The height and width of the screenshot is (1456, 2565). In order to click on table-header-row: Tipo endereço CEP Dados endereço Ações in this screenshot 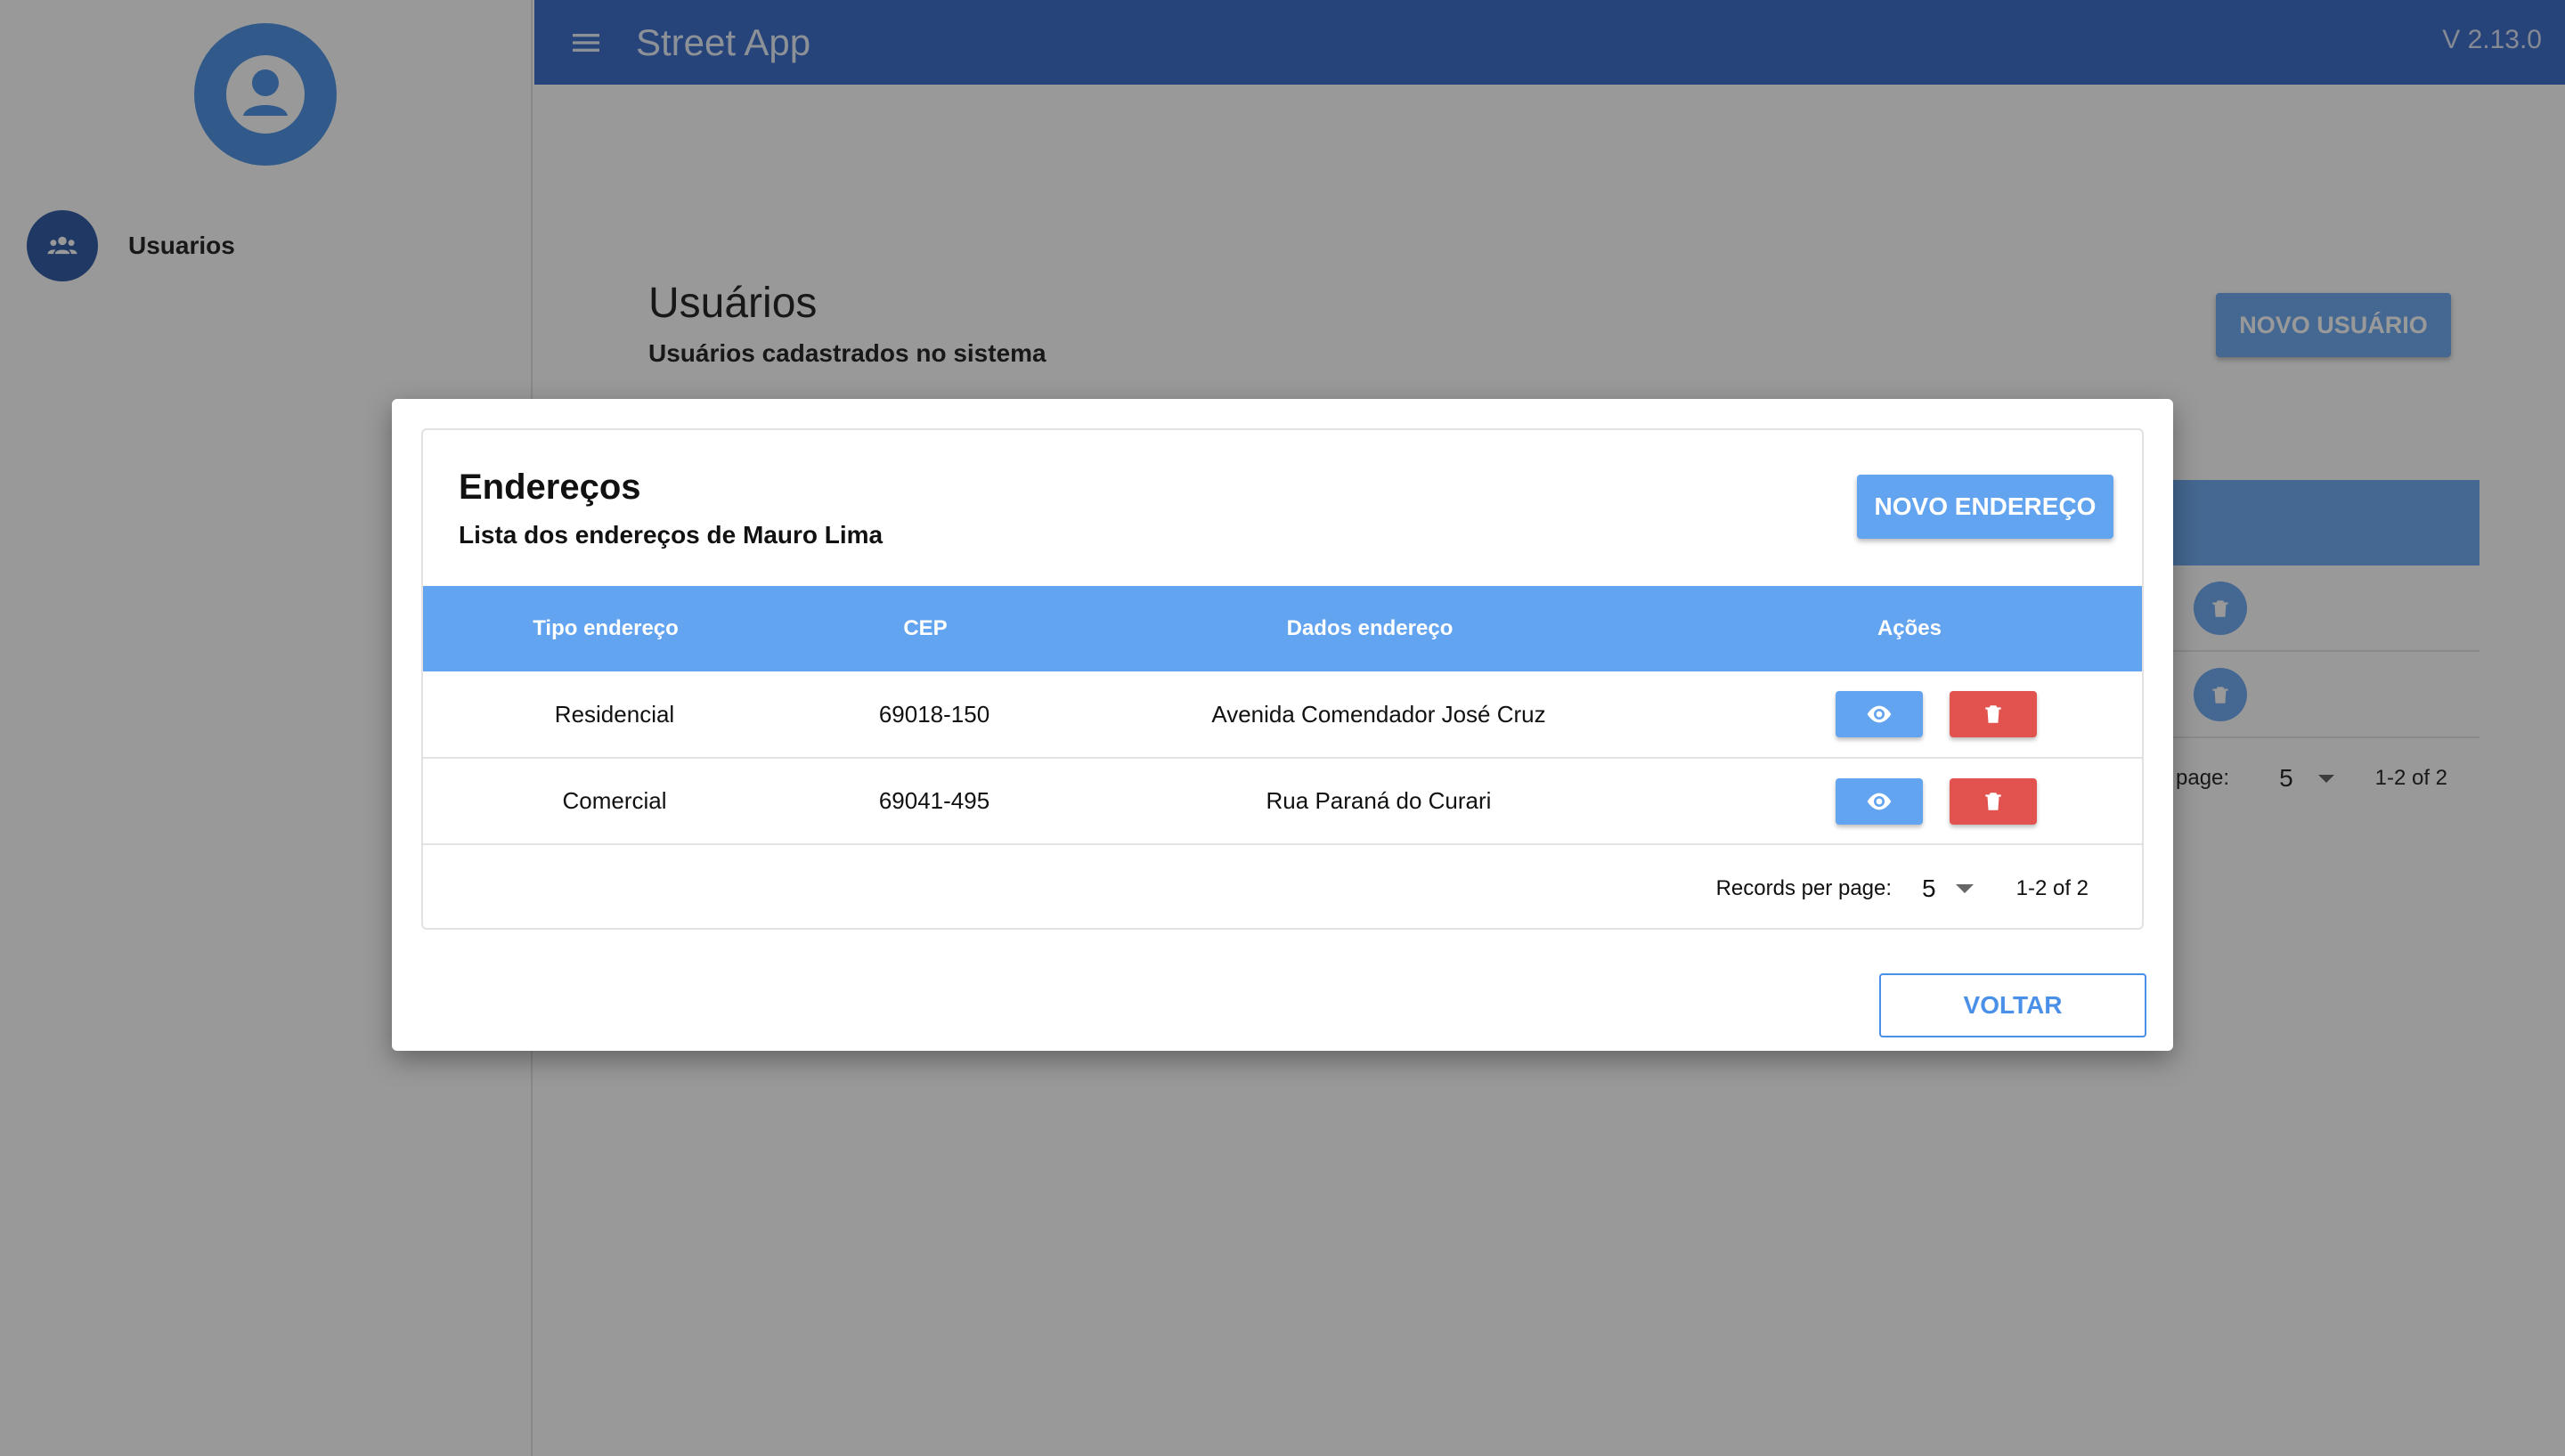, I will do `click(1282, 628)`.